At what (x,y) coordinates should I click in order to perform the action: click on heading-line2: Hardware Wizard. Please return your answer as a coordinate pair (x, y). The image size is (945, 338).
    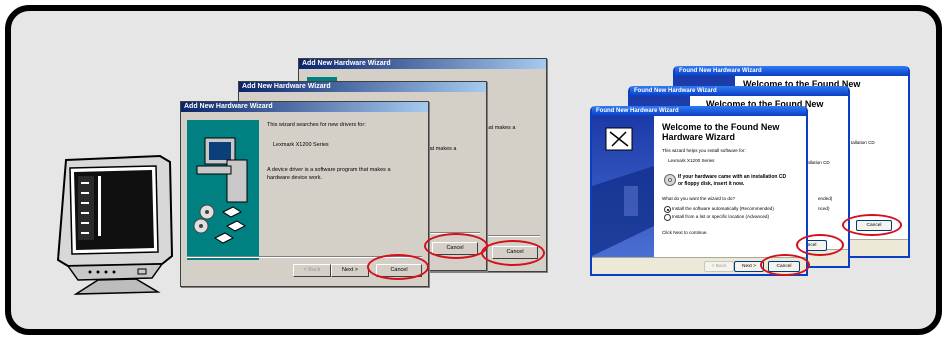
    Looking at the image, I should click on (698, 137).